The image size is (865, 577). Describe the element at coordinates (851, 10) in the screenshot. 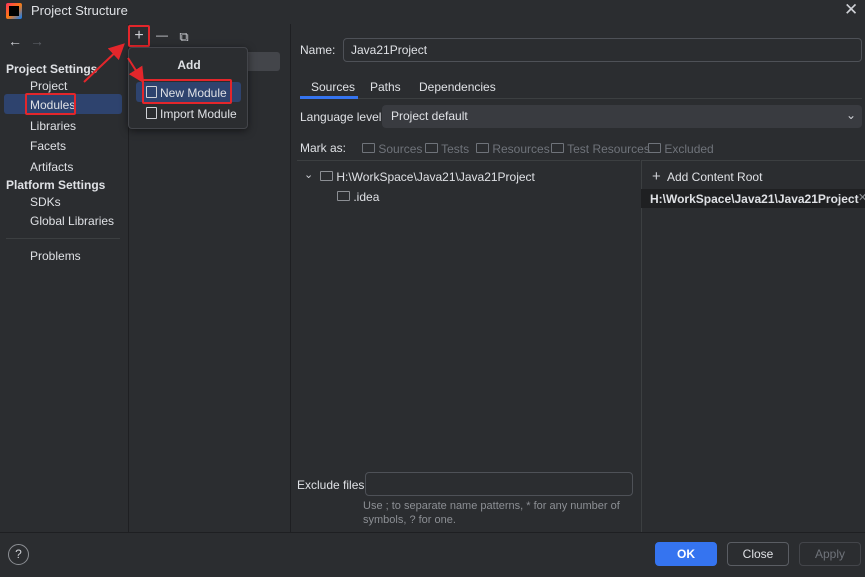

I see `close-window-icon: ✕` at that location.